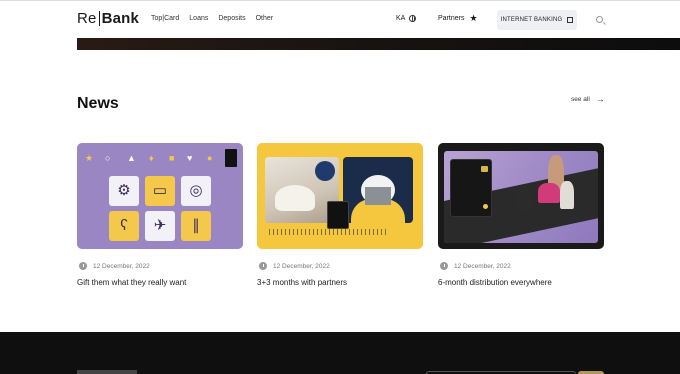  What do you see at coordinates (484, 169) in the screenshot?
I see `card-chip-icon` at bounding box center [484, 169].